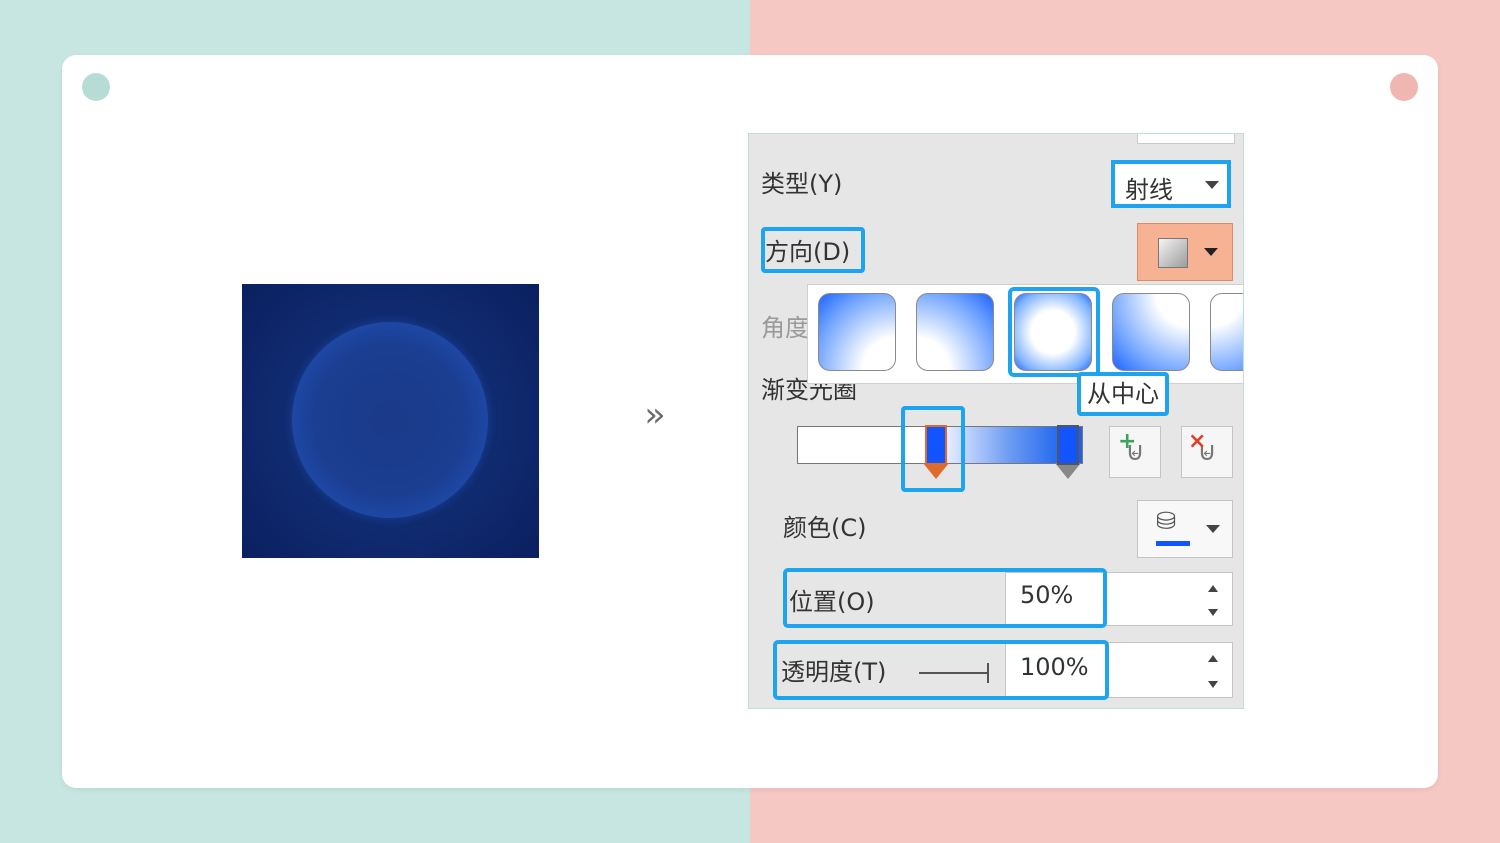 This screenshot has width=1500, height=843. I want to click on direction-gallery, so click(1025, 334).